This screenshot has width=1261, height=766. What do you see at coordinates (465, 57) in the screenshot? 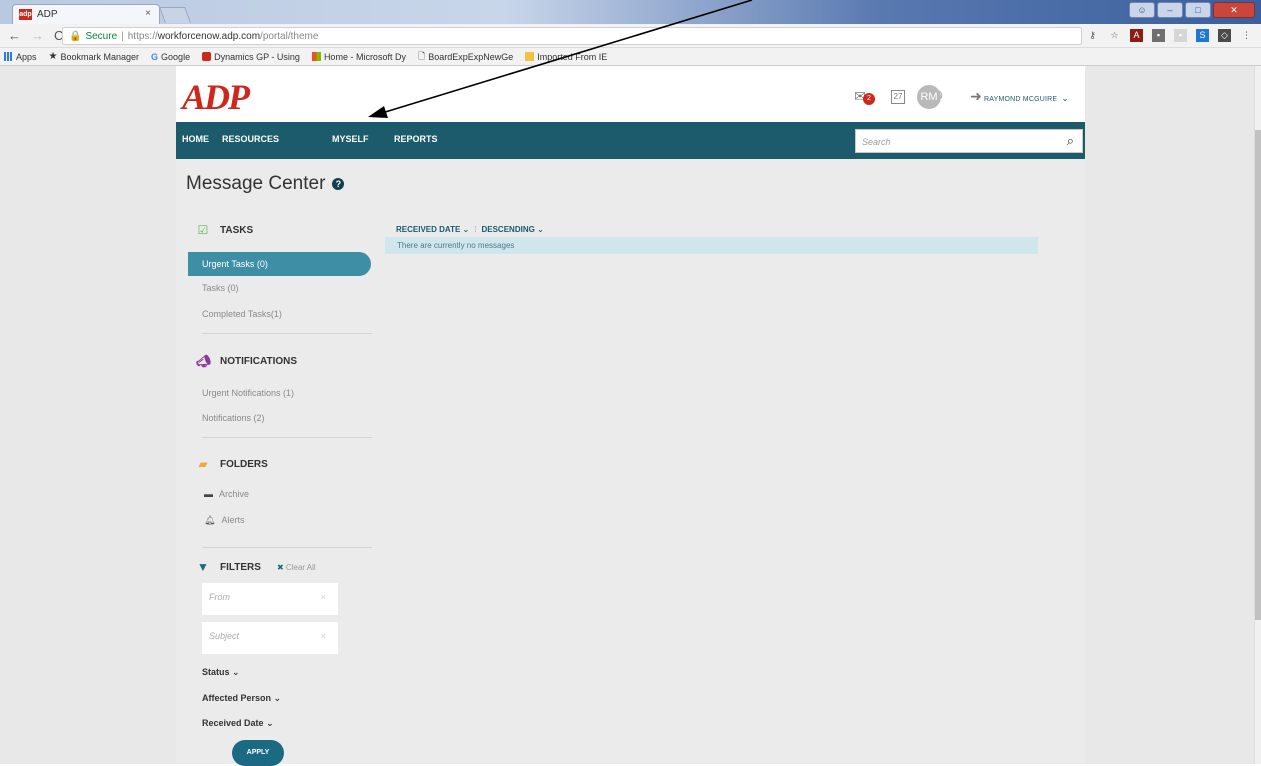
I see `bookmark-boardexp: 🗋 BoardExpExpNewGe` at bounding box center [465, 57].